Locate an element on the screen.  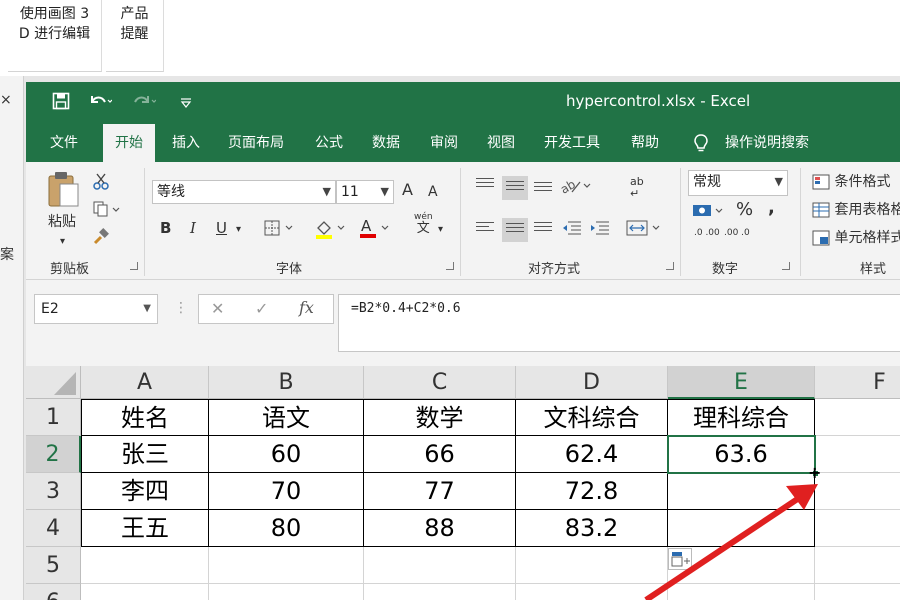
paste-dropdown-icon: ▾ is located at coordinates (62, 242).